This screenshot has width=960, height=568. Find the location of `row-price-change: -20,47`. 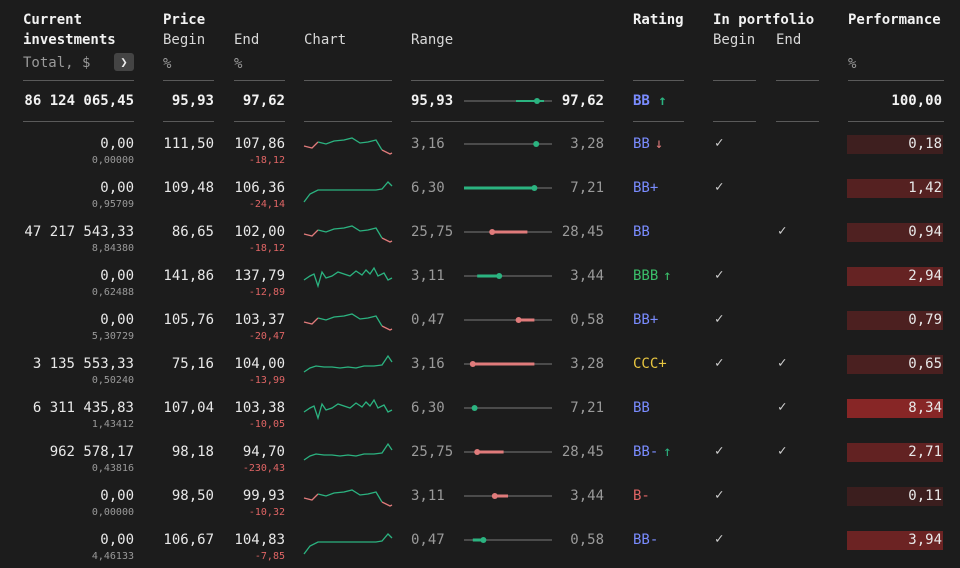

row-price-change: -20,47 is located at coordinates (266, 336).